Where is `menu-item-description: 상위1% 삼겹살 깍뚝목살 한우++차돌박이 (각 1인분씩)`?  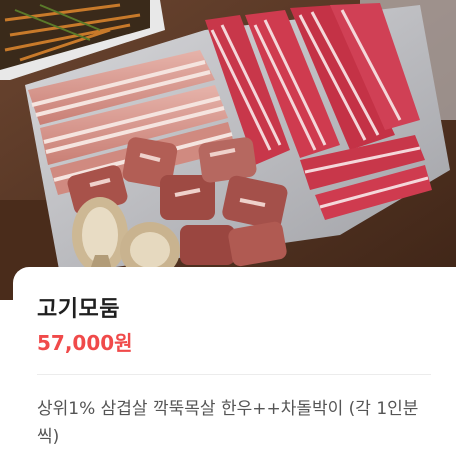
menu-item-description: 상위1% 삼겹살 깍뚝목살 한우++차돌박이 (각 1인분씩) is located at coordinates (228, 423).